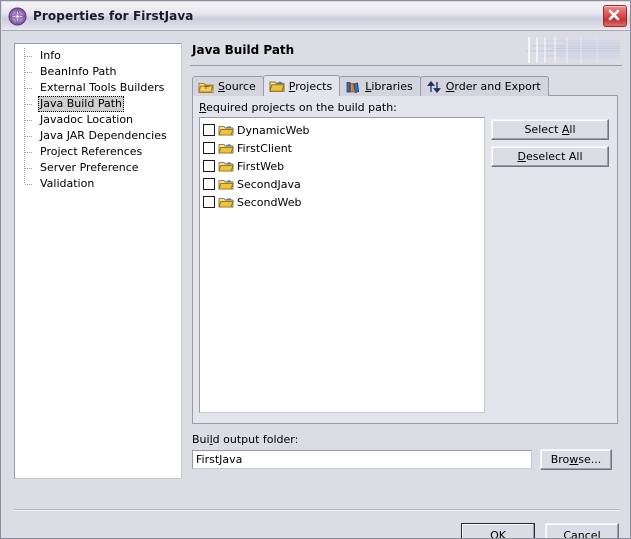 The image size is (631, 539). I want to click on project-name: SecondWeb, so click(269, 202).